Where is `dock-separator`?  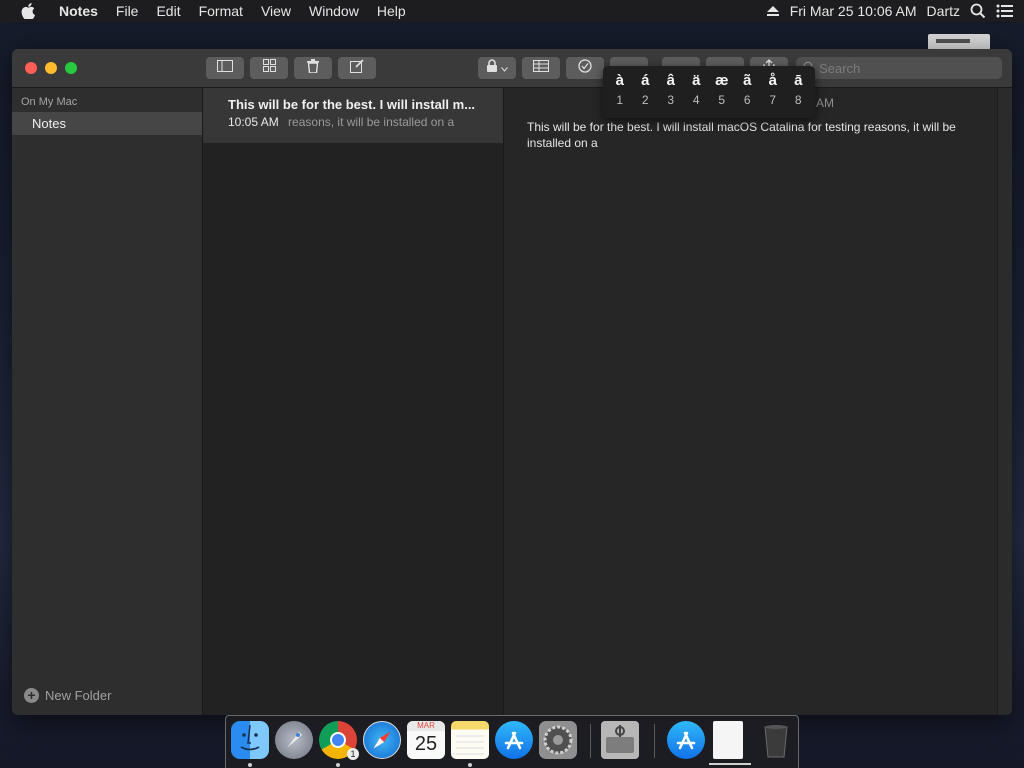 dock-separator is located at coordinates (590, 741).